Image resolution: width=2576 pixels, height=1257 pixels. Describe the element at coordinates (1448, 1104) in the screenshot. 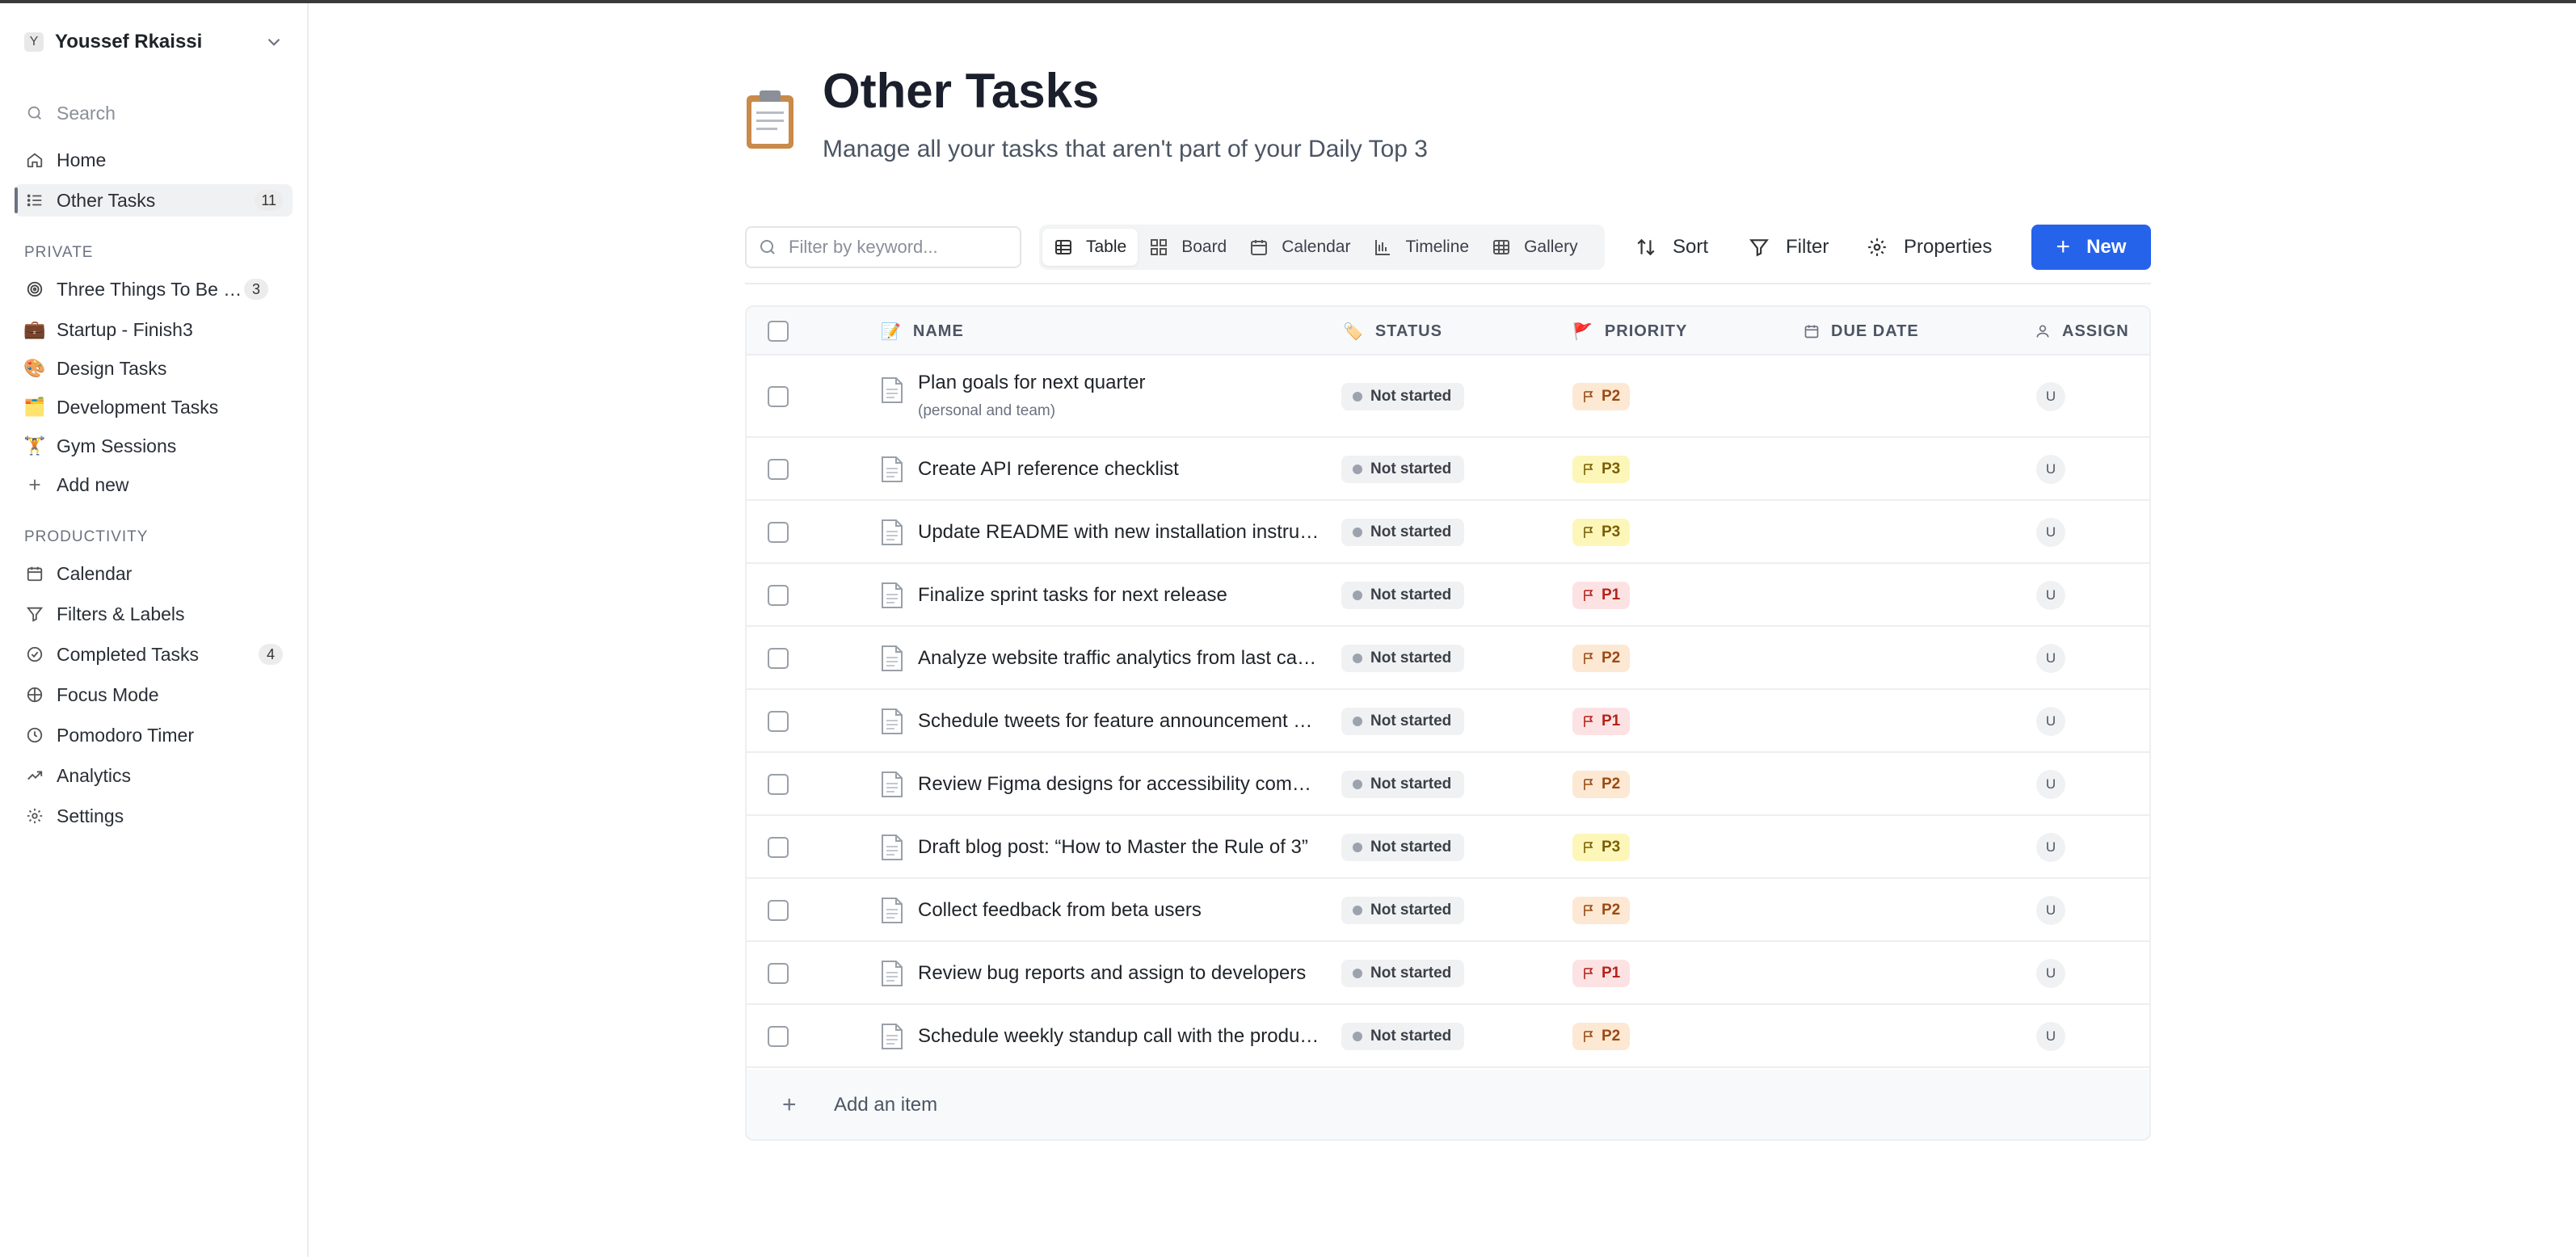

I see `add-item-button: + Add an item` at that location.